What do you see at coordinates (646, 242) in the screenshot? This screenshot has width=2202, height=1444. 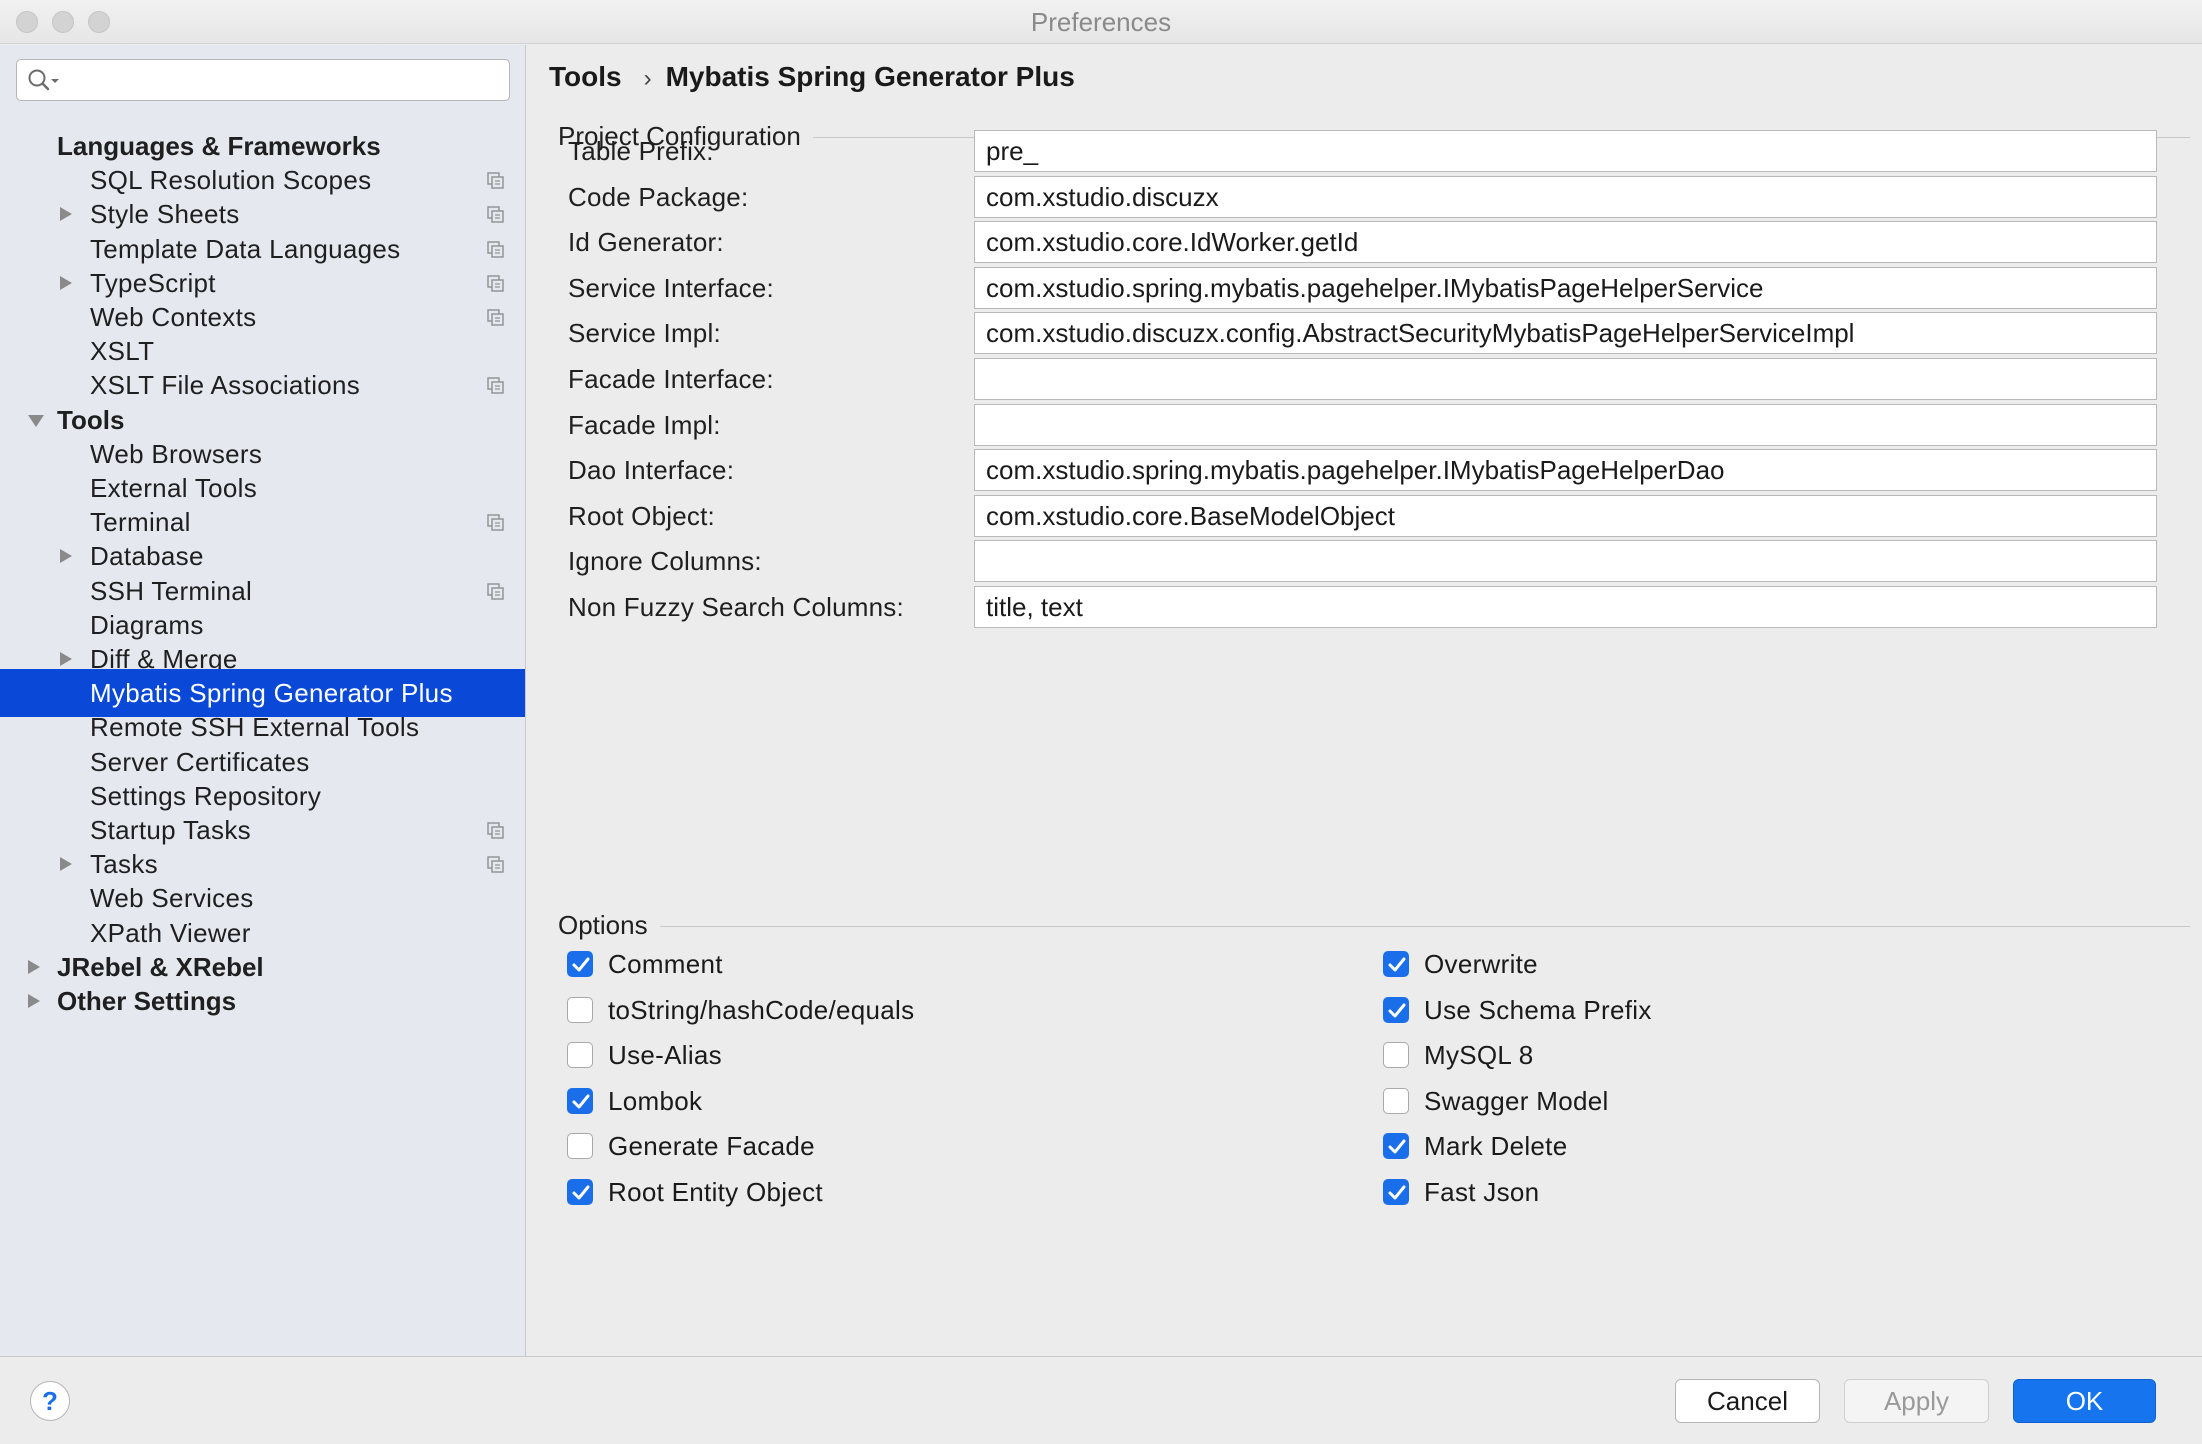 I see `field-label-id-generator: Id Generator:` at bounding box center [646, 242].